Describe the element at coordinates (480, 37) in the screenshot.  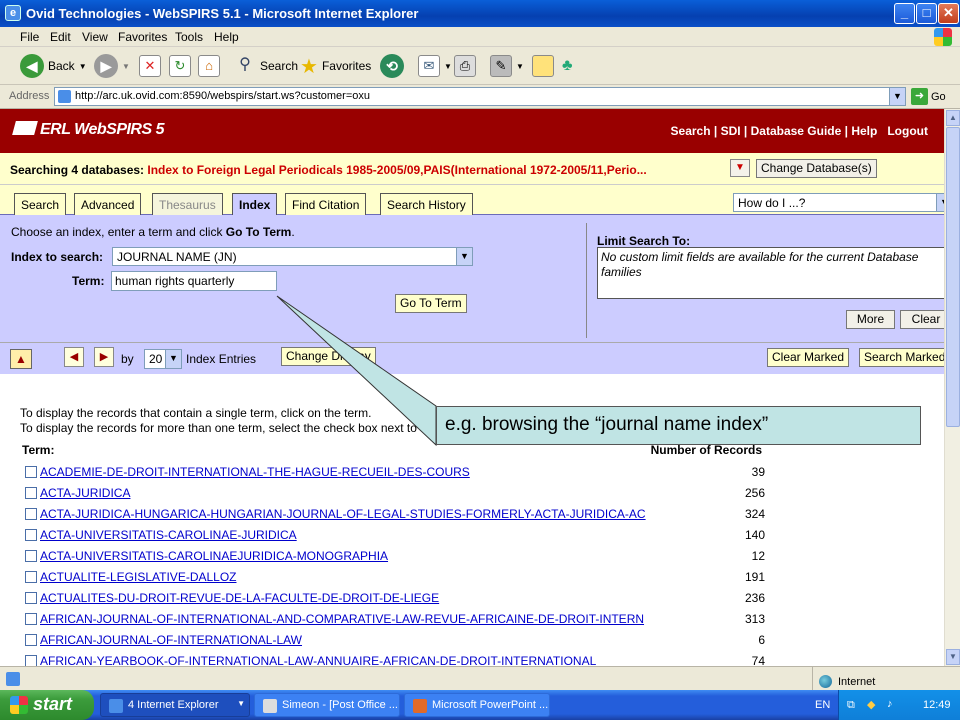
I see `menu-bar: File Edit View Favorites Tools Help` at that location.